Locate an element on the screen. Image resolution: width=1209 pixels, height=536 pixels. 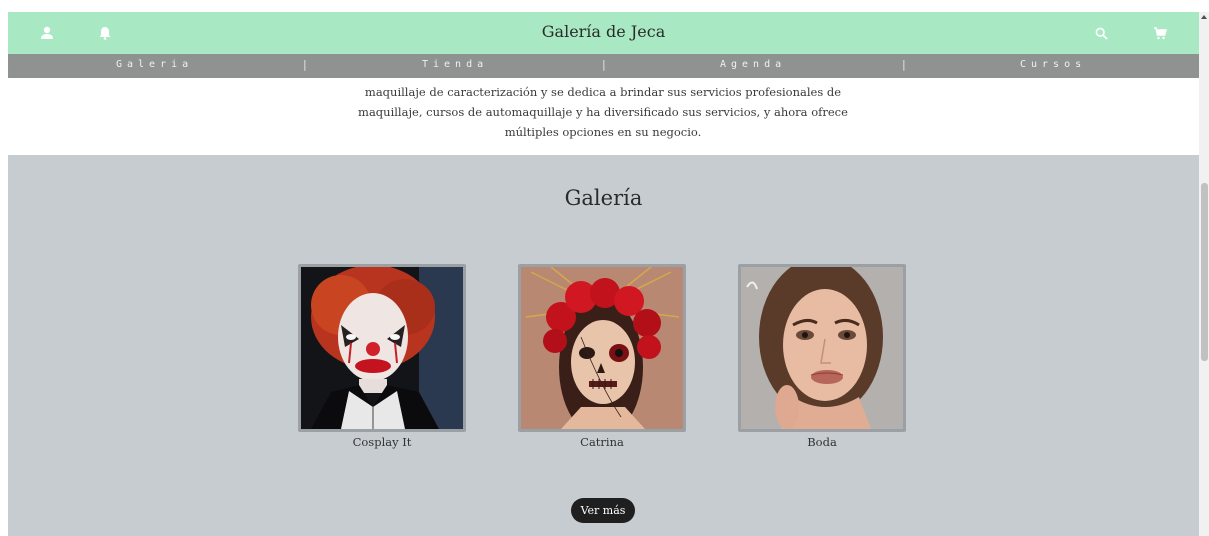
ver-mas-button: Ver más is located at coordinates (603, 510).